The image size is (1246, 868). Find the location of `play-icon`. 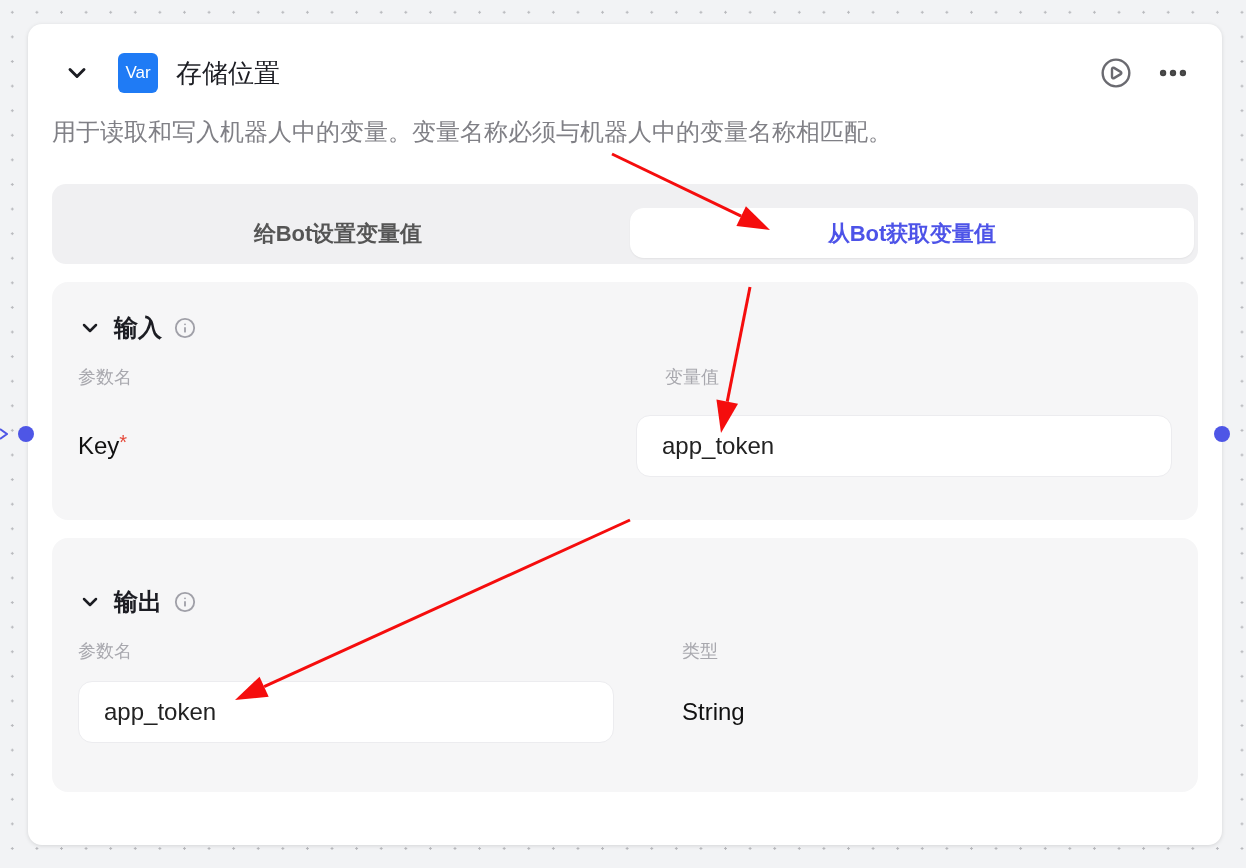

play-icon is located at coordinates (1116, 73).